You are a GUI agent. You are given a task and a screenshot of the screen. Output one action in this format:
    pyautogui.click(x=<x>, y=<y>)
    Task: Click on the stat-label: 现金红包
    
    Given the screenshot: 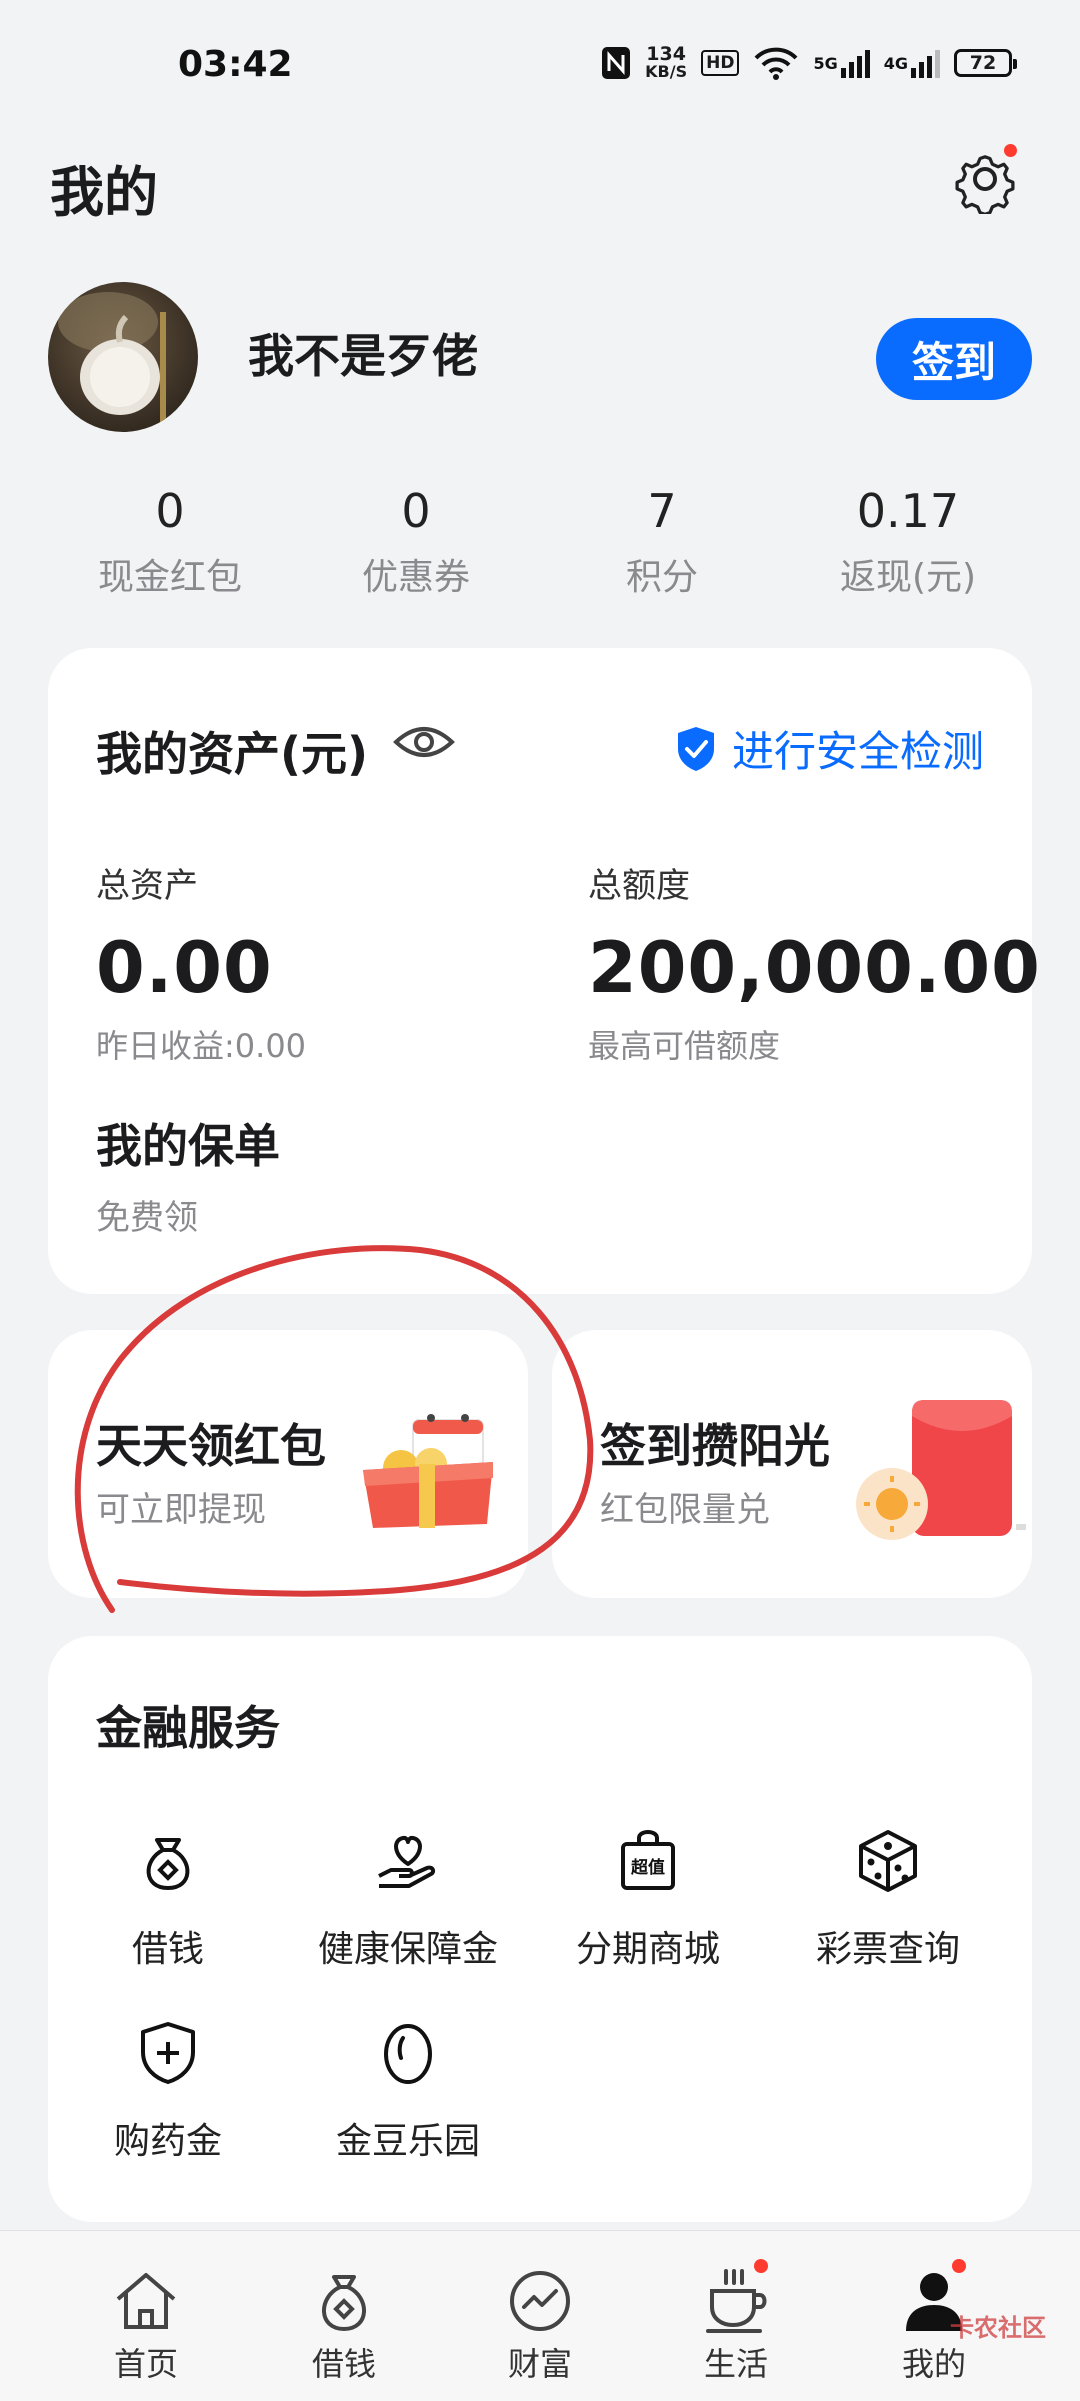 What is the action you would take?
    pyautogui.click(x=169, y=577)
    